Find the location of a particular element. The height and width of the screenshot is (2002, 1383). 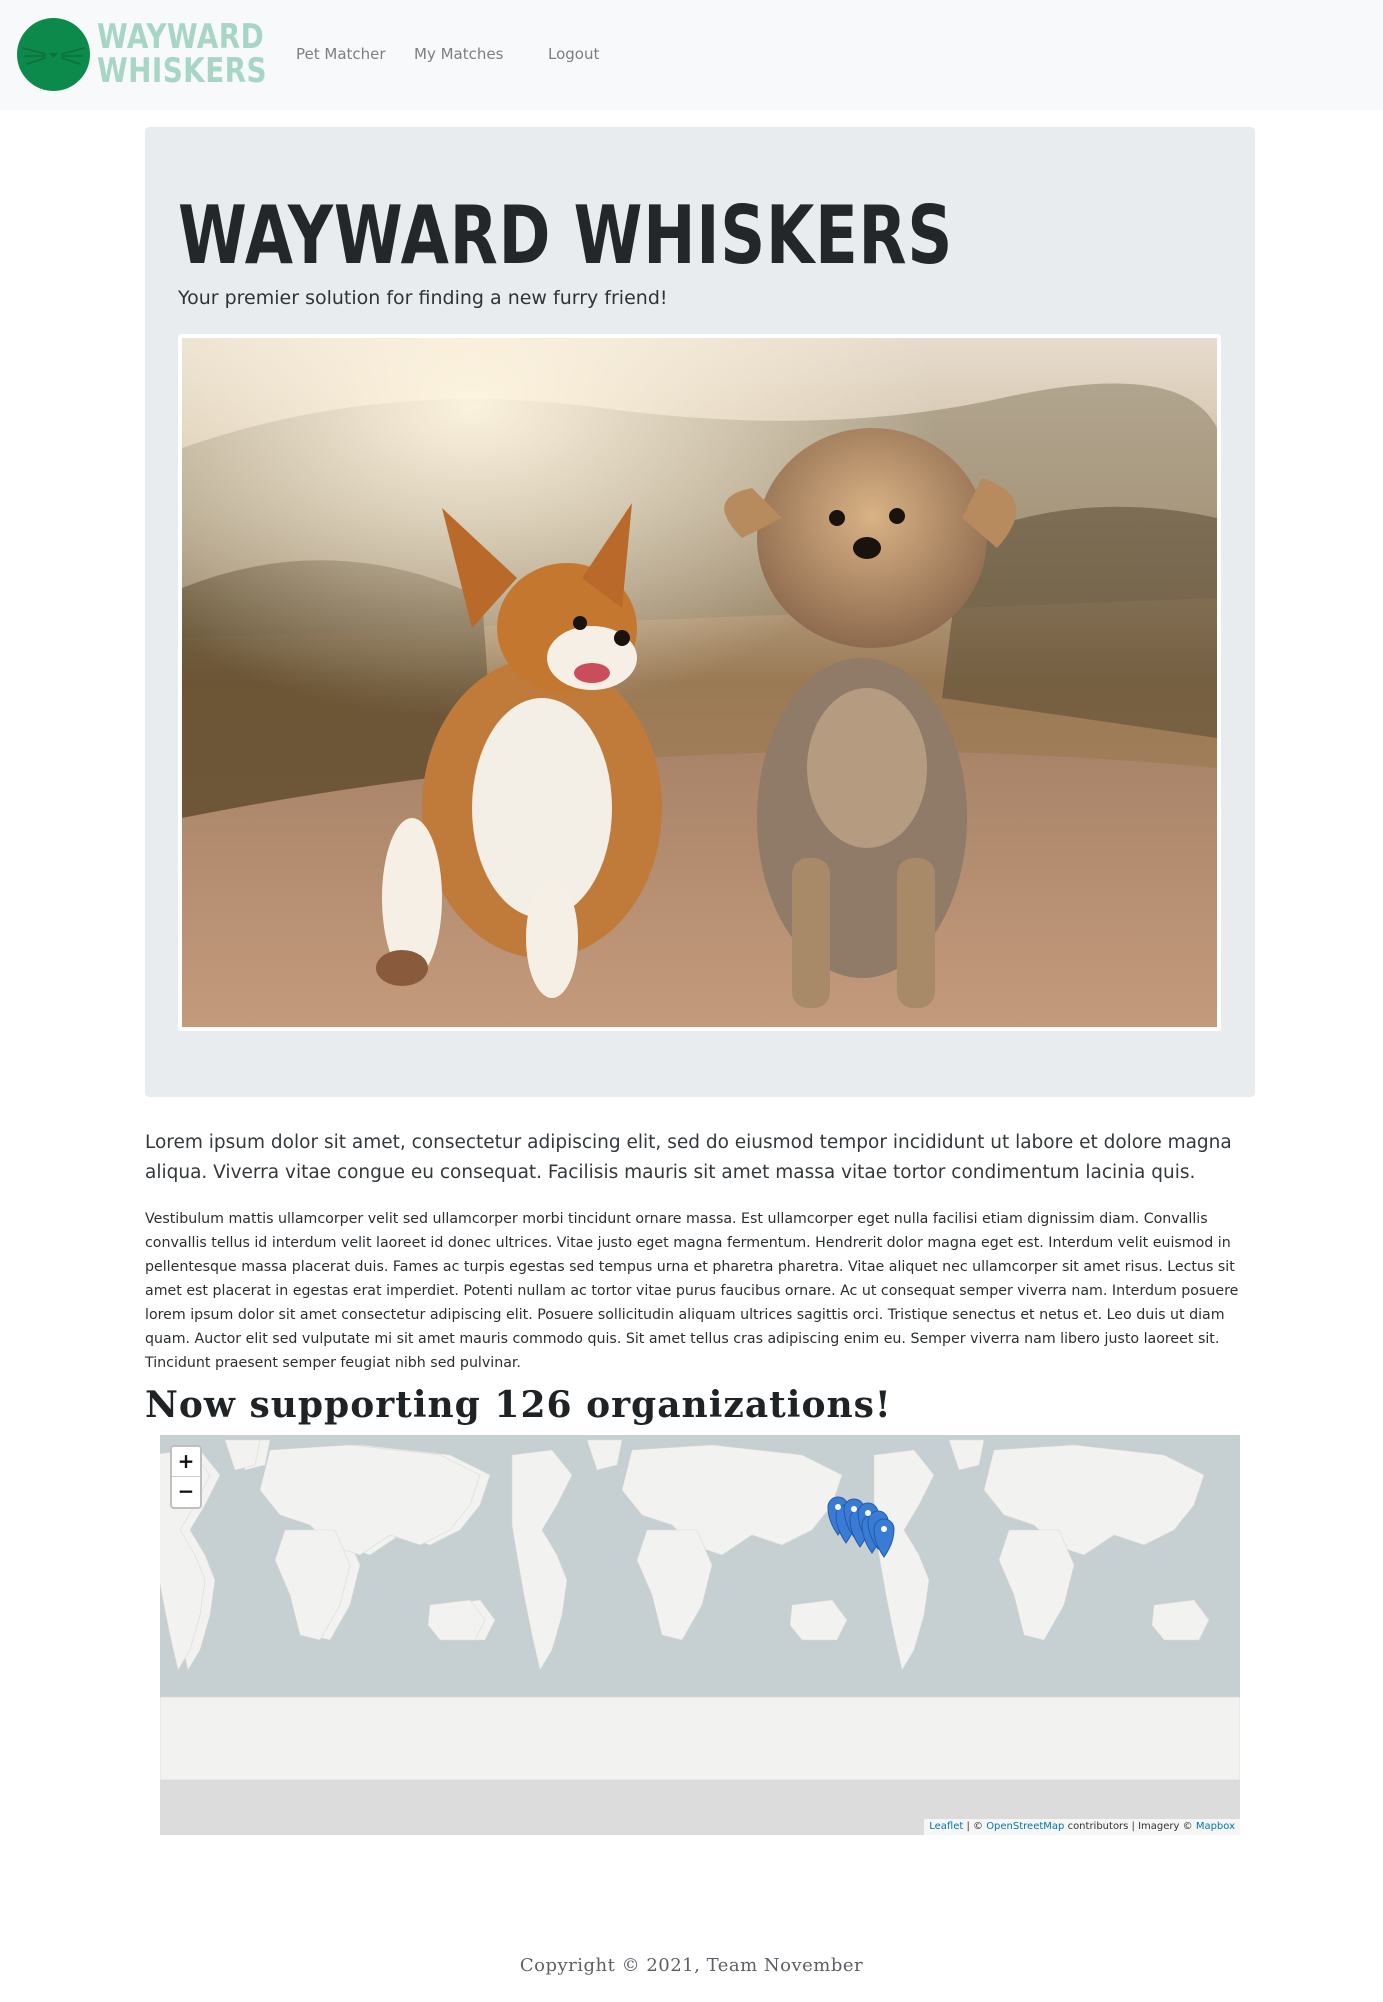

nav-link-logout: Logout is located at coordinates (573, 54).